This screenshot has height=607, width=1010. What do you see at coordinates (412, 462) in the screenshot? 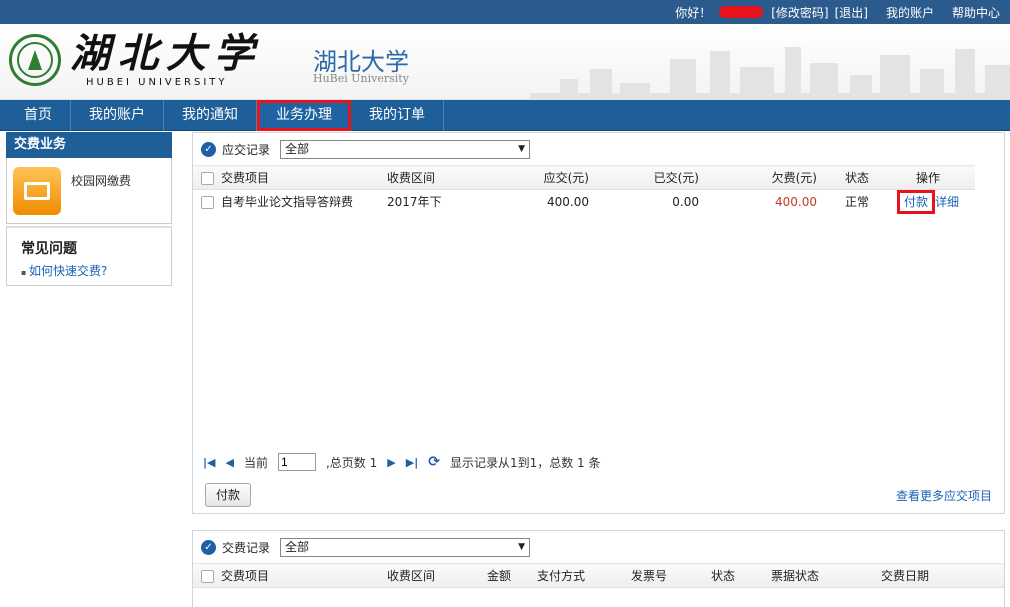
I see `last-page-icon: ▶|` at bounding box center [412, 462].